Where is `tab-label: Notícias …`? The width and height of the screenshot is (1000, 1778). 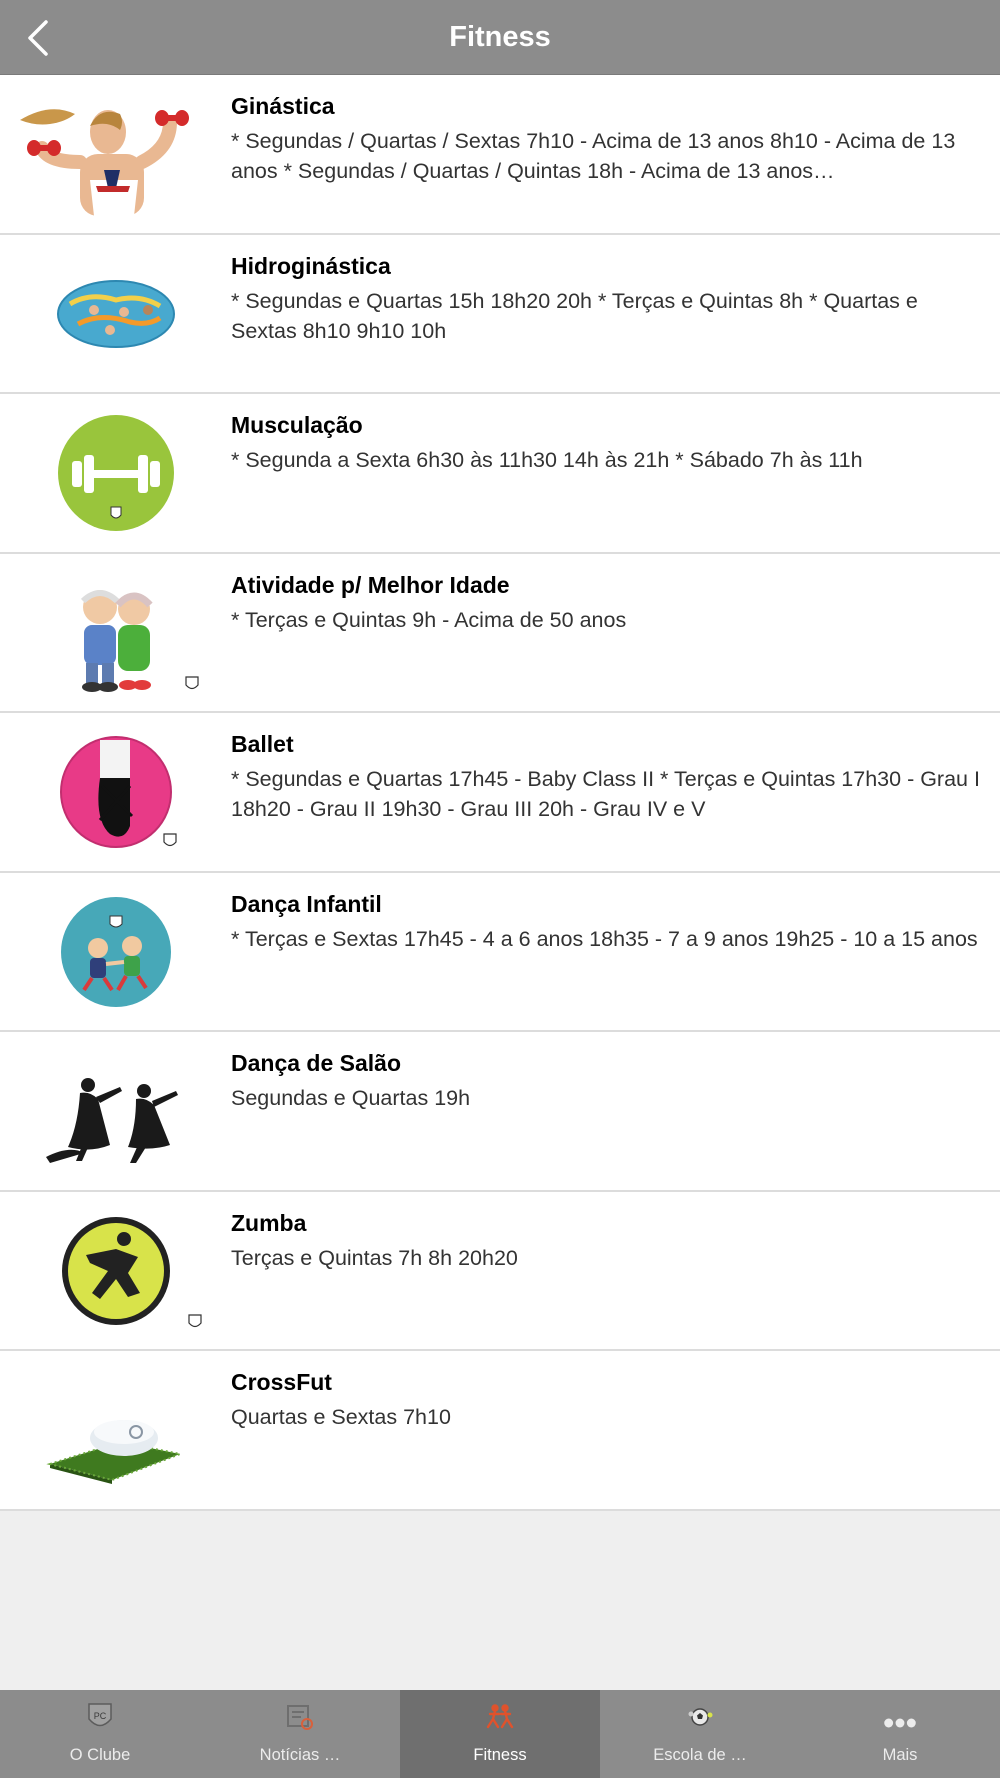
tab-label: Notícias … is located at coordinates (300, 1755).